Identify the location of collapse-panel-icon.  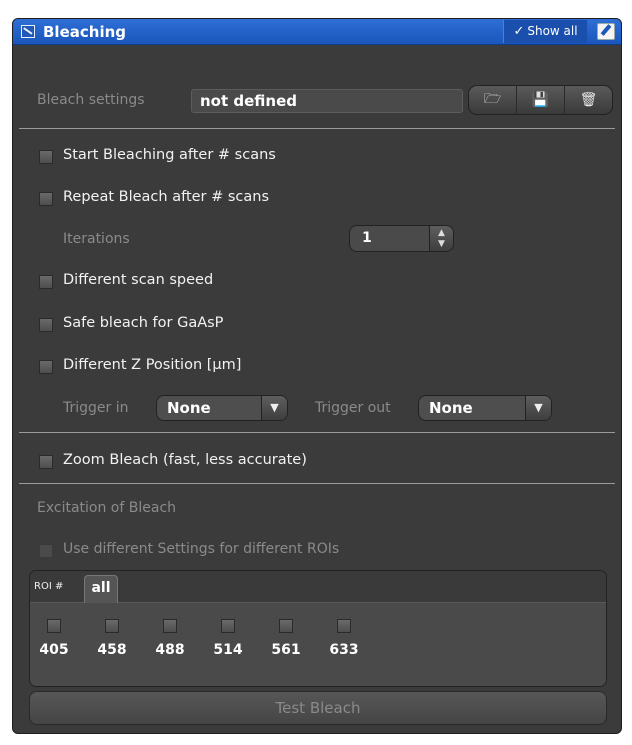
(28, 31).